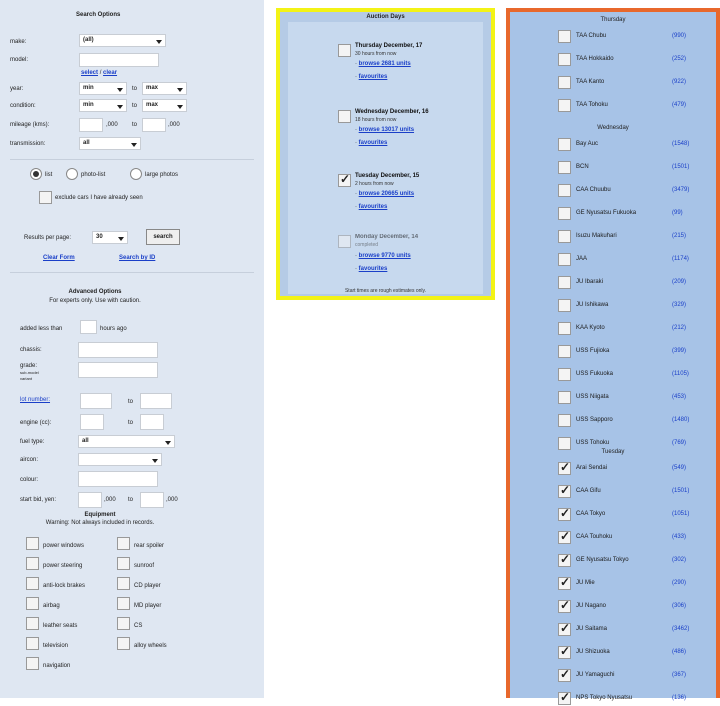  What do you see at coordinates (628, 652) in the screenshot?
I see `venue-row: JU Shizuoka (486)` at bounding box center [628, 652].